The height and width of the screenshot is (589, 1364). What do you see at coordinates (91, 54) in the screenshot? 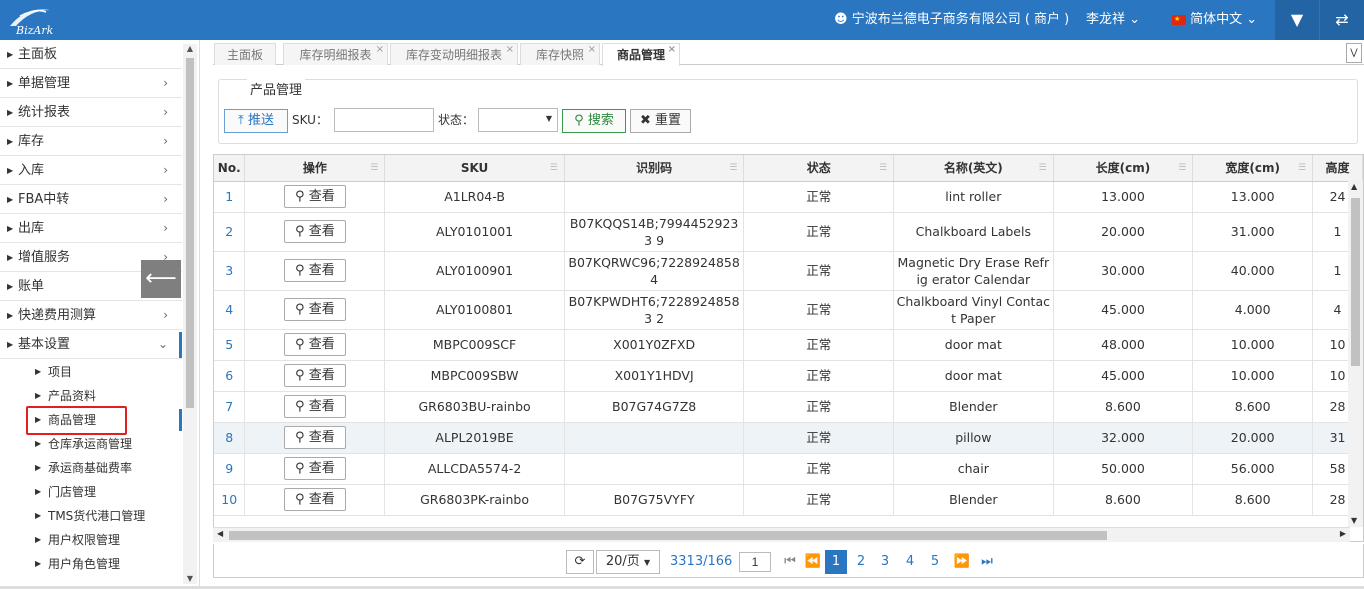
I see `sidebar-item-dashboard: ▶ 主面板` at bounding box center [91, 54].